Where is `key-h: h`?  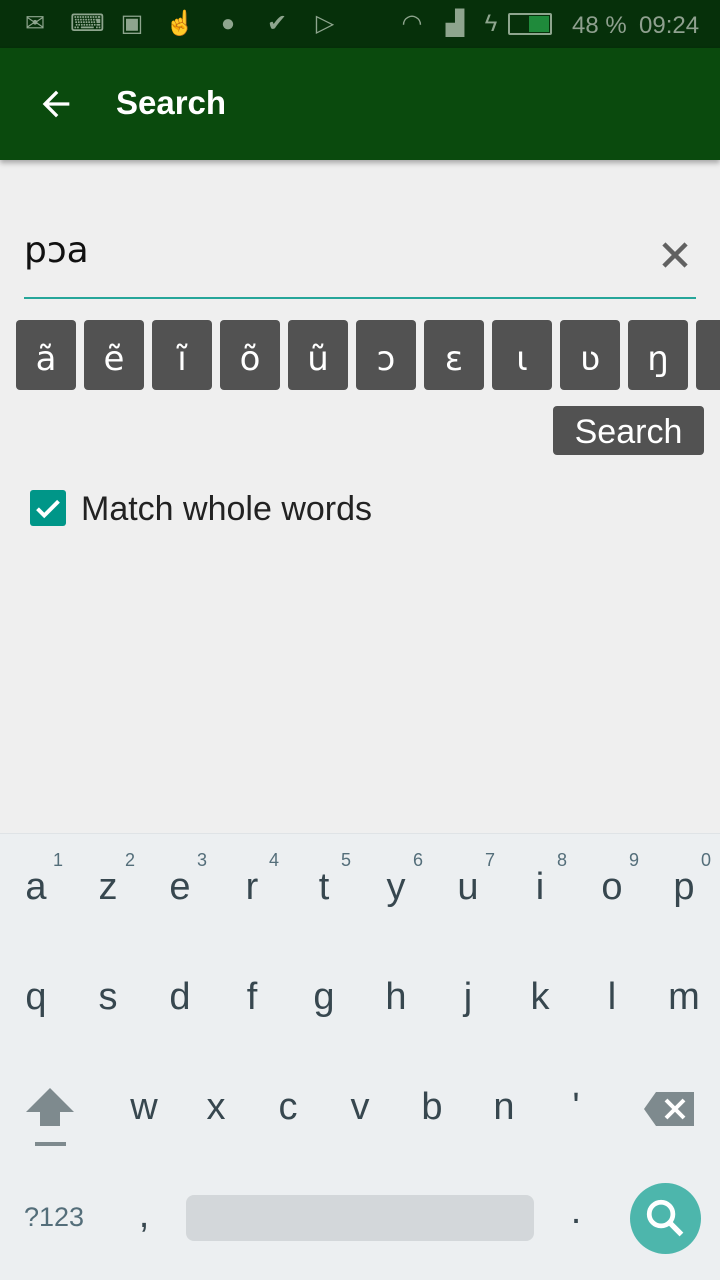
key-h: h is located at coordinates (396, 997).